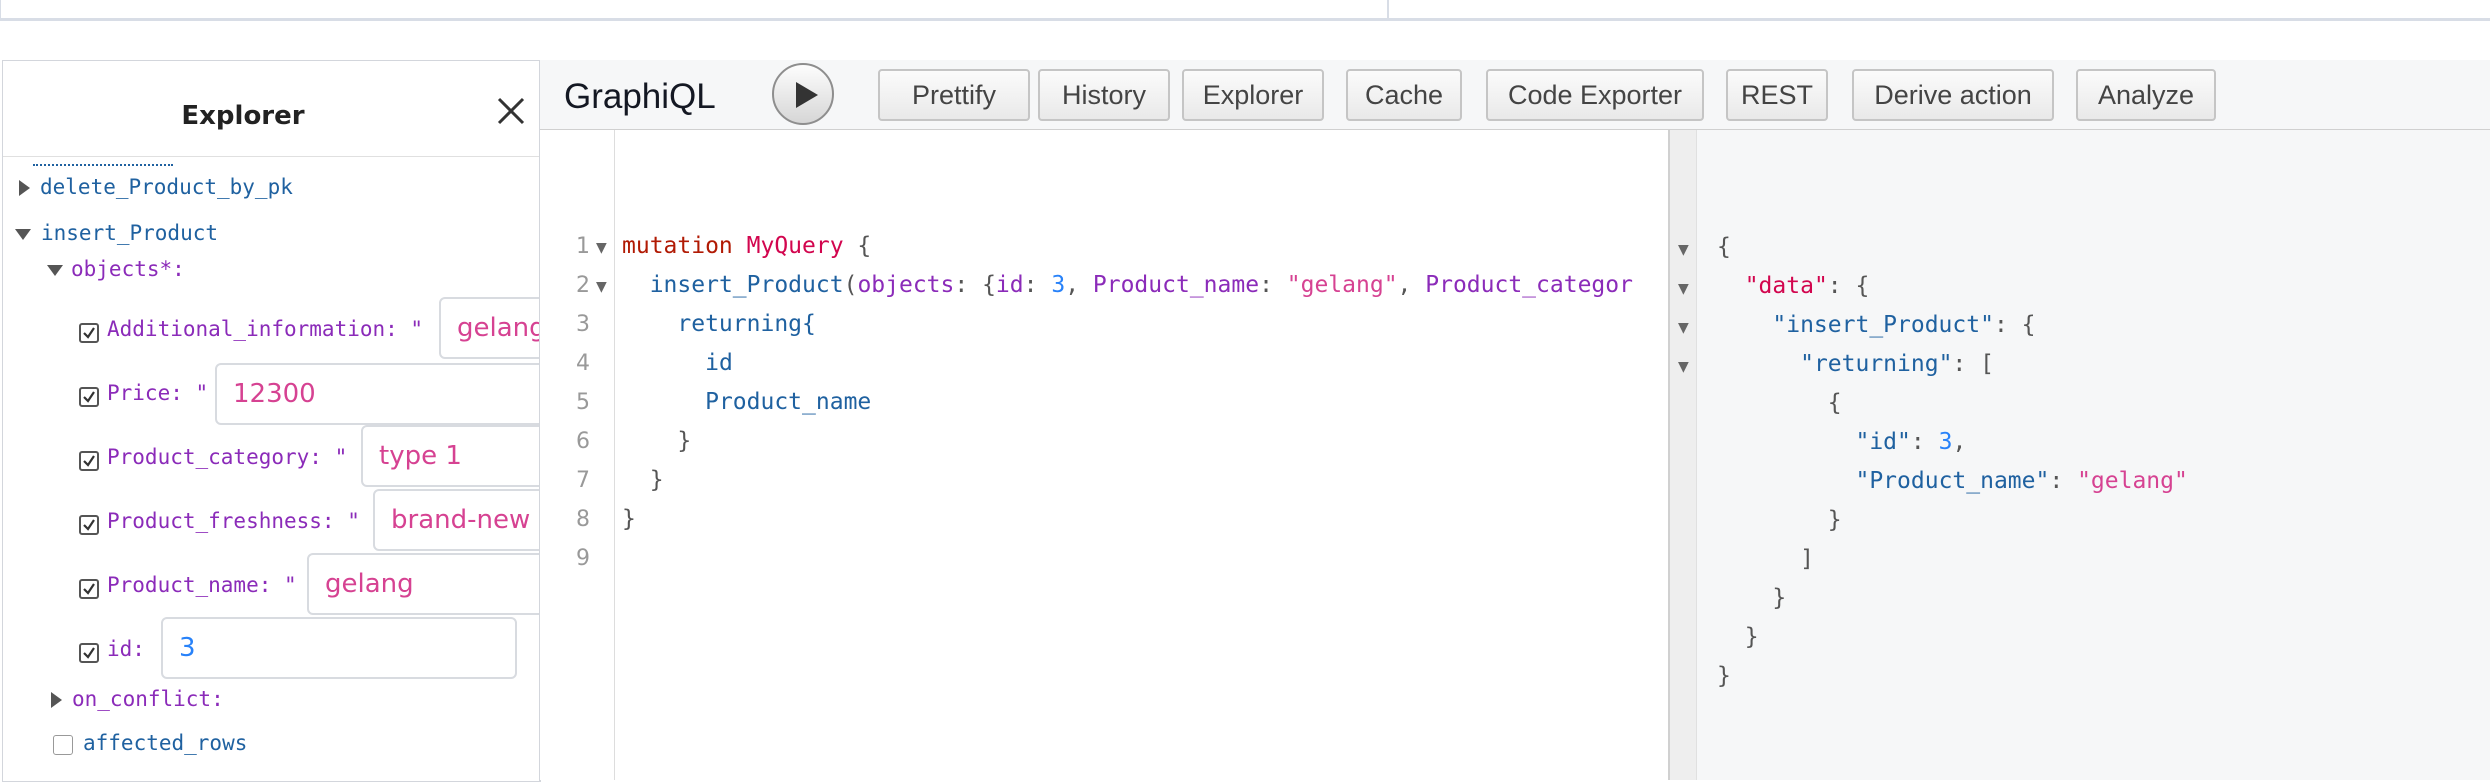  What do you see at coordinates (1104, 95) in the screenshot?
I see `history-button: History` at bounding box center [1104, 95].